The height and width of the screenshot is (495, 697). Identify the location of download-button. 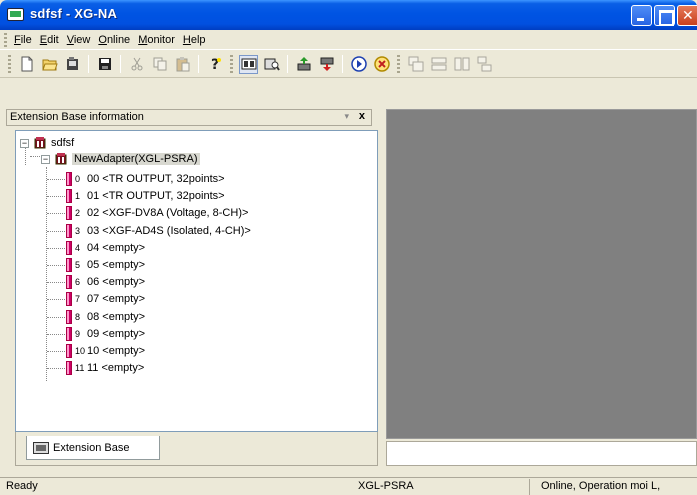
(326, 64).